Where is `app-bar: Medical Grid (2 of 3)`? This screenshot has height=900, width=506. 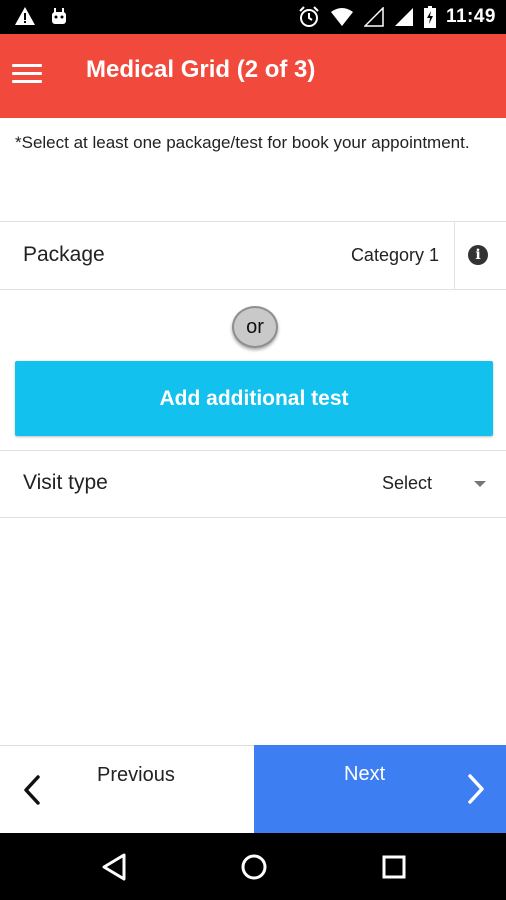
app-bar: Medical Grid (2 of 3) is located at coordinates (253, 76).